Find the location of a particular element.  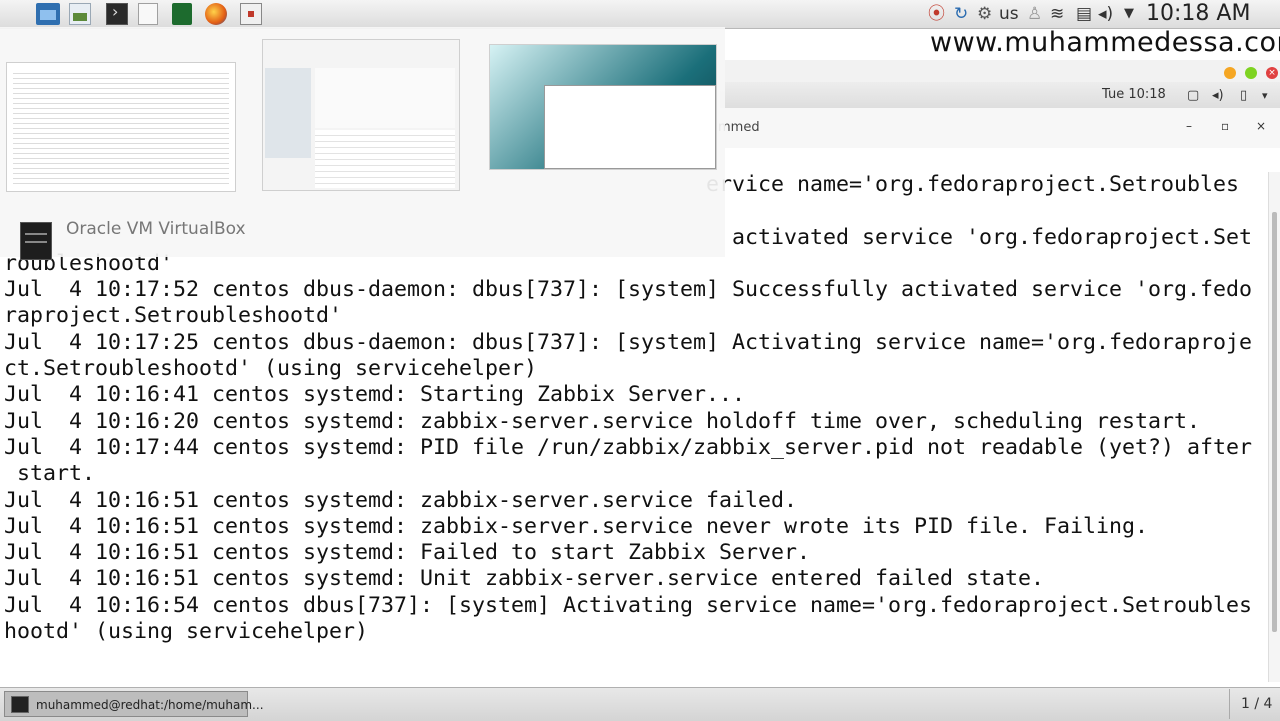

switcher-thumb-terminal is located at coordinates (121, 127).